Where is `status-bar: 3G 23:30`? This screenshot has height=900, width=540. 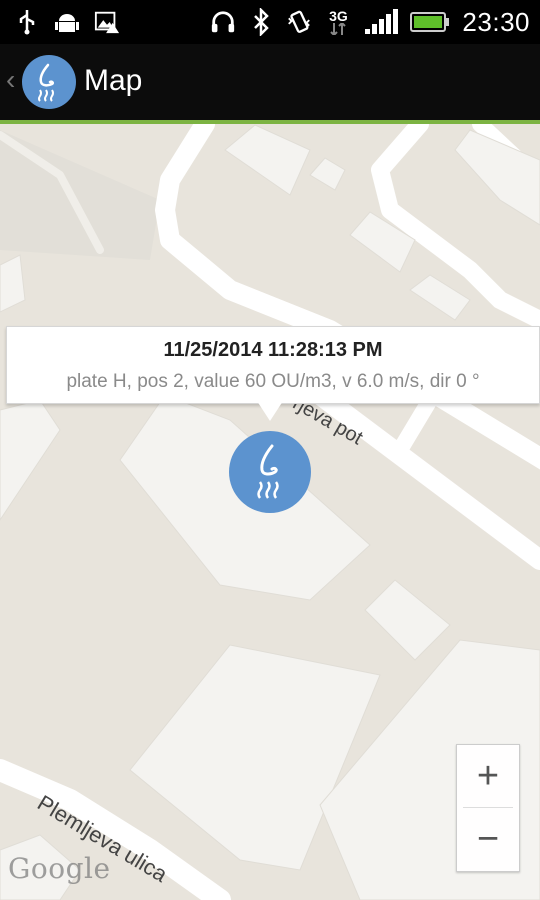
status-bar: 3G 23:30 is located at coordinates (270, 22).